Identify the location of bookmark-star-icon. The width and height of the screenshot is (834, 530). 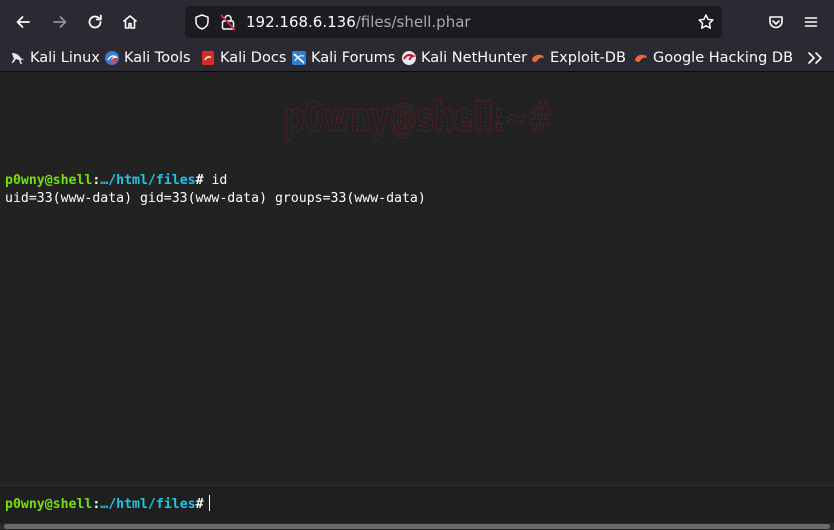
(706, 22).